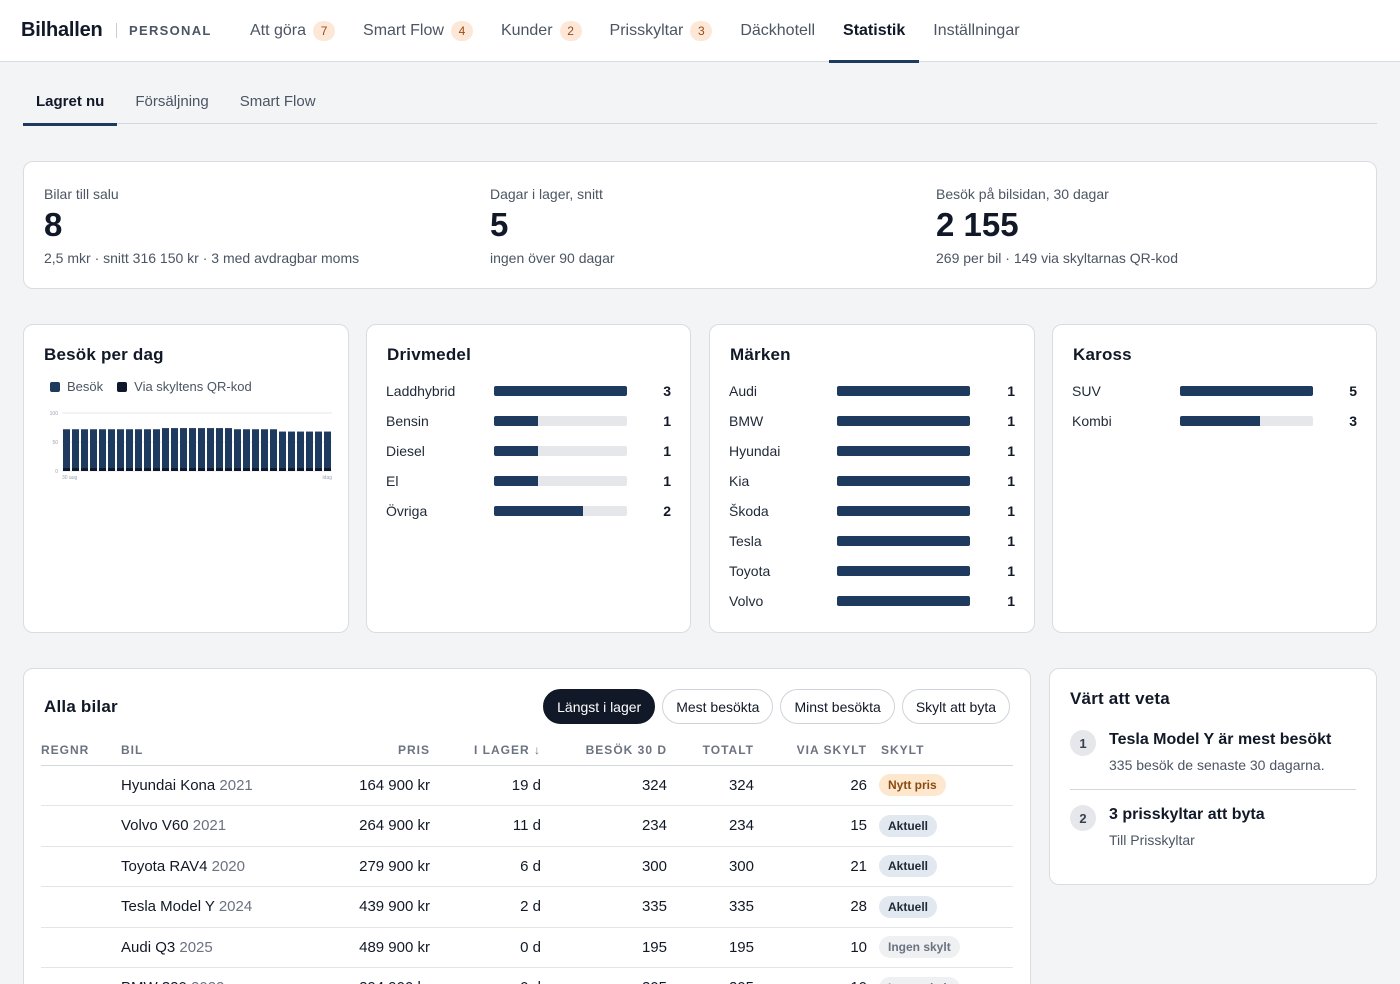 This screenshot has height=984, width=1400. Describe the element at coordinates (81, 750) in the screenshot. I see `column-header-regnr: REGNR` at that location.